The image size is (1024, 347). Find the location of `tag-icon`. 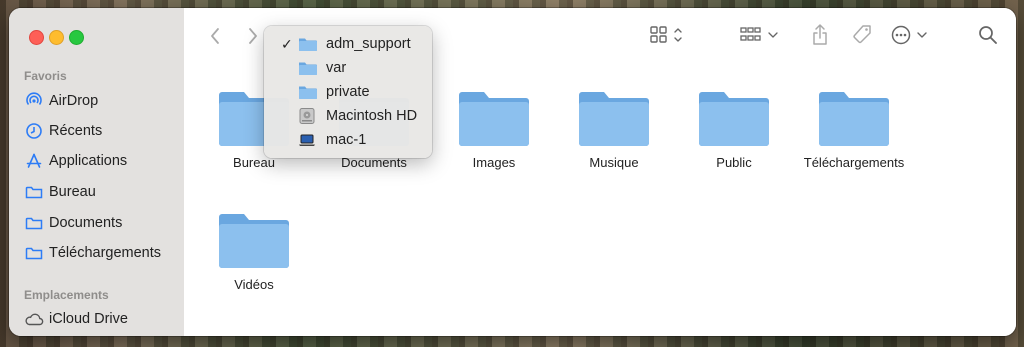

tag-icon is located at coordinates (862, 34).